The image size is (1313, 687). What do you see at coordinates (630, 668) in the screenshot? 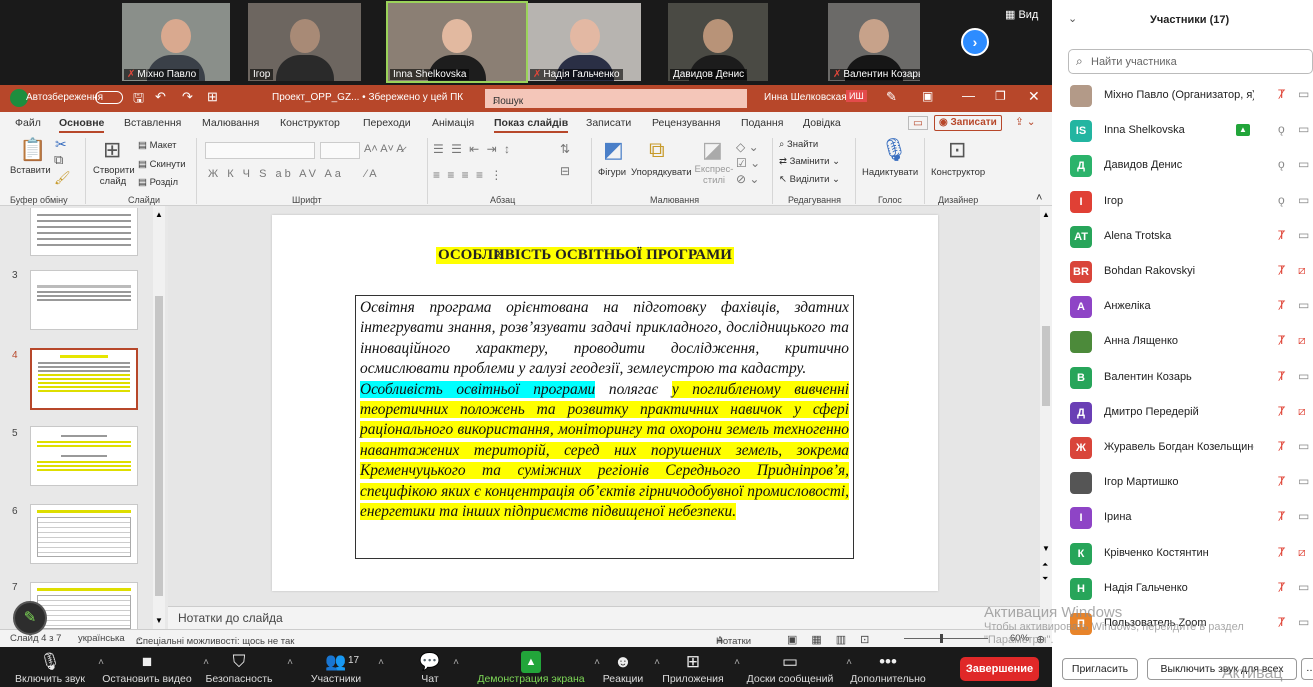
I see `reactions-button: ☻ Реакции ˄` at bounding box center [630, 668].